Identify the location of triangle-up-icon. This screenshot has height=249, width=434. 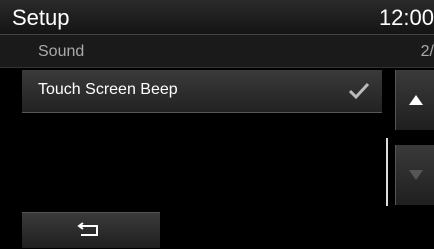
(416, 100).